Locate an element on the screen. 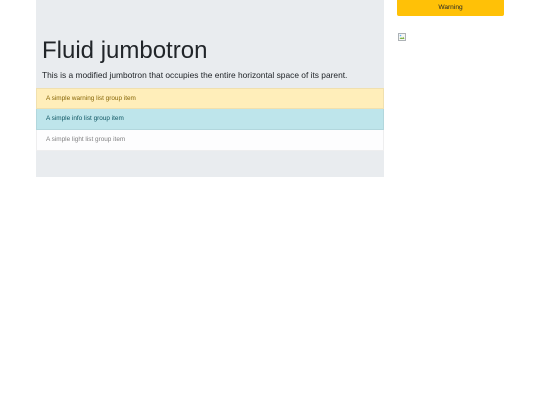 This screenshot has height=405, width=540. list-item-info: A simple info list group item is located at coordinates (210, 119).